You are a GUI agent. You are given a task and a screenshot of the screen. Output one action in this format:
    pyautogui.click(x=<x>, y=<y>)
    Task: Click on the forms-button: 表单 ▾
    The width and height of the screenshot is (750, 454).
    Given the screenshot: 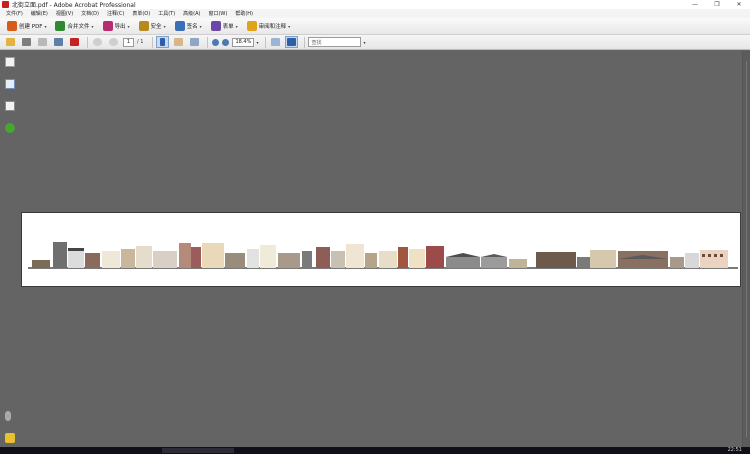 What is the action you would take?
    pyautogui.click(x=224, y=26)
    